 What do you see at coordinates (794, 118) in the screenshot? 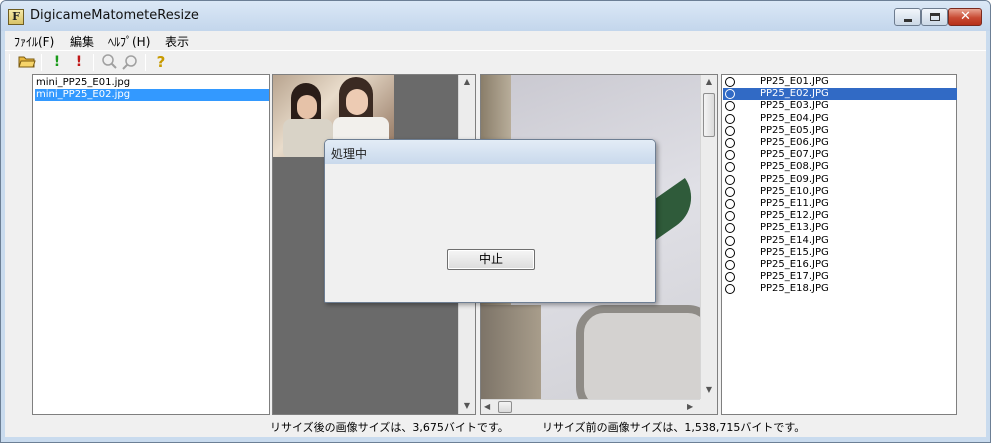
I see `file-name: PP25_E04.JPG` at bounding box center [794, 118].